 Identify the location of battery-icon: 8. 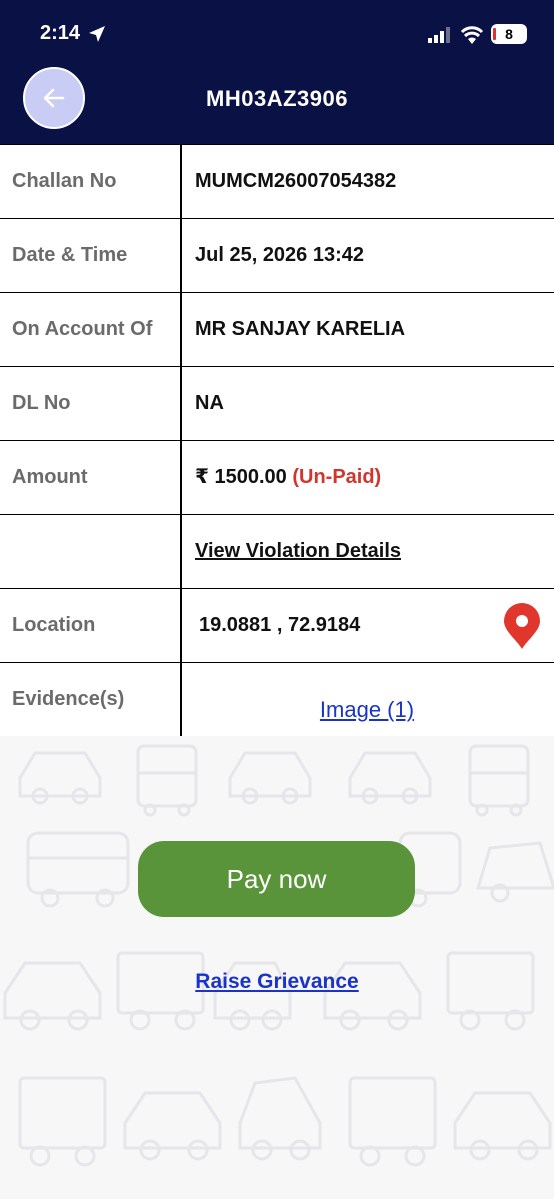
(509, 34).